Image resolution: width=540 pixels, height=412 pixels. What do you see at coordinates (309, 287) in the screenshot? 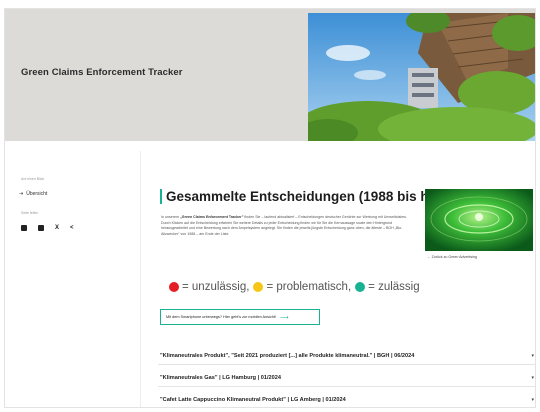
I see `legend-label-problematisch: = problematisch,` at bounding box center [309, 287].